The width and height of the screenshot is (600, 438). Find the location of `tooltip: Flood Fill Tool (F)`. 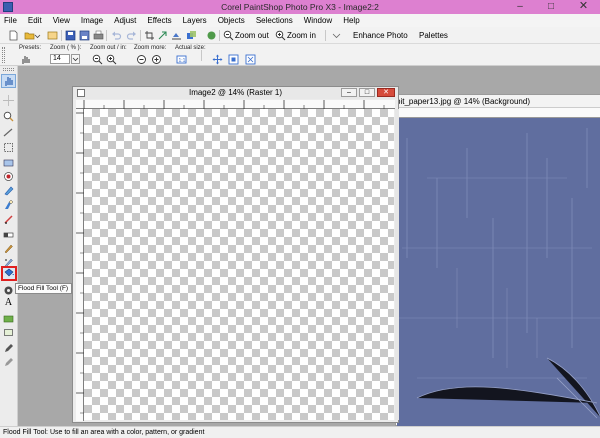

tooltip: Flood Fill Tool (F) is located at coordinates (43, 288).